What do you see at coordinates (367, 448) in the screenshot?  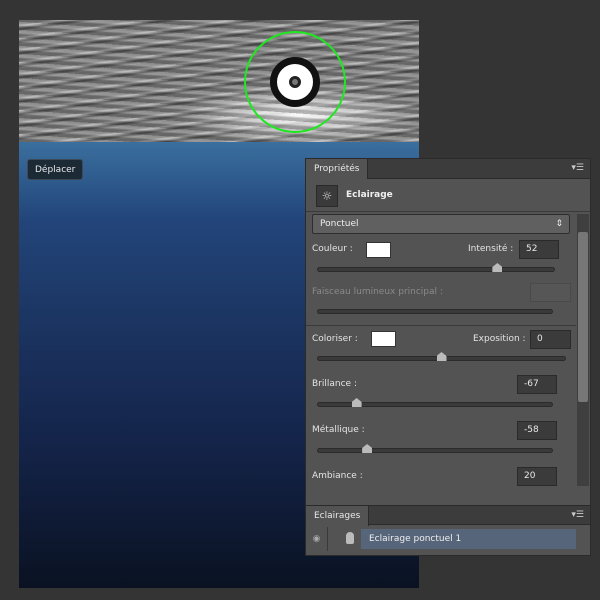 I see `metallic-slider-thumb` at bounding box center [367, 448].